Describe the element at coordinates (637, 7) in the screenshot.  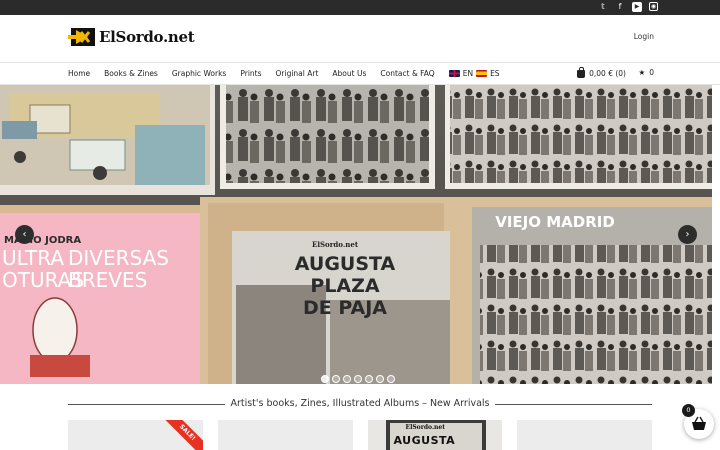
I see `youtube-icon: ▶` at that location.